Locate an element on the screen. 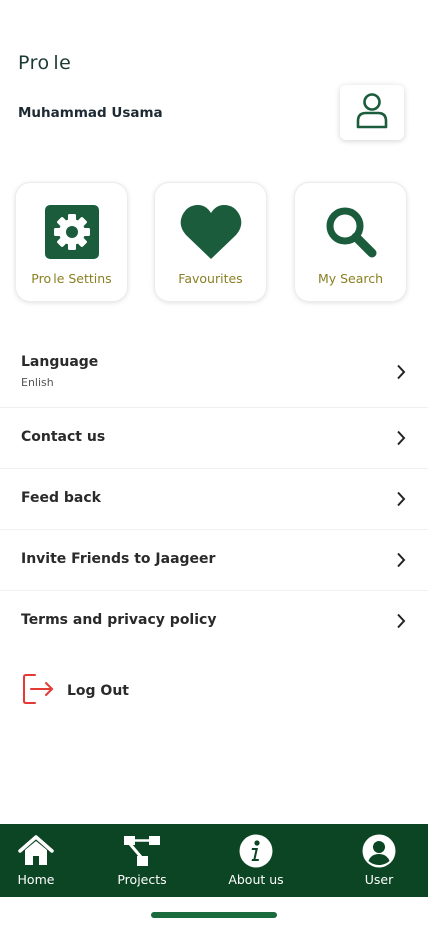 The image size is (428, 926). favourites-card: Favourites is located at coordinates (210, 242).